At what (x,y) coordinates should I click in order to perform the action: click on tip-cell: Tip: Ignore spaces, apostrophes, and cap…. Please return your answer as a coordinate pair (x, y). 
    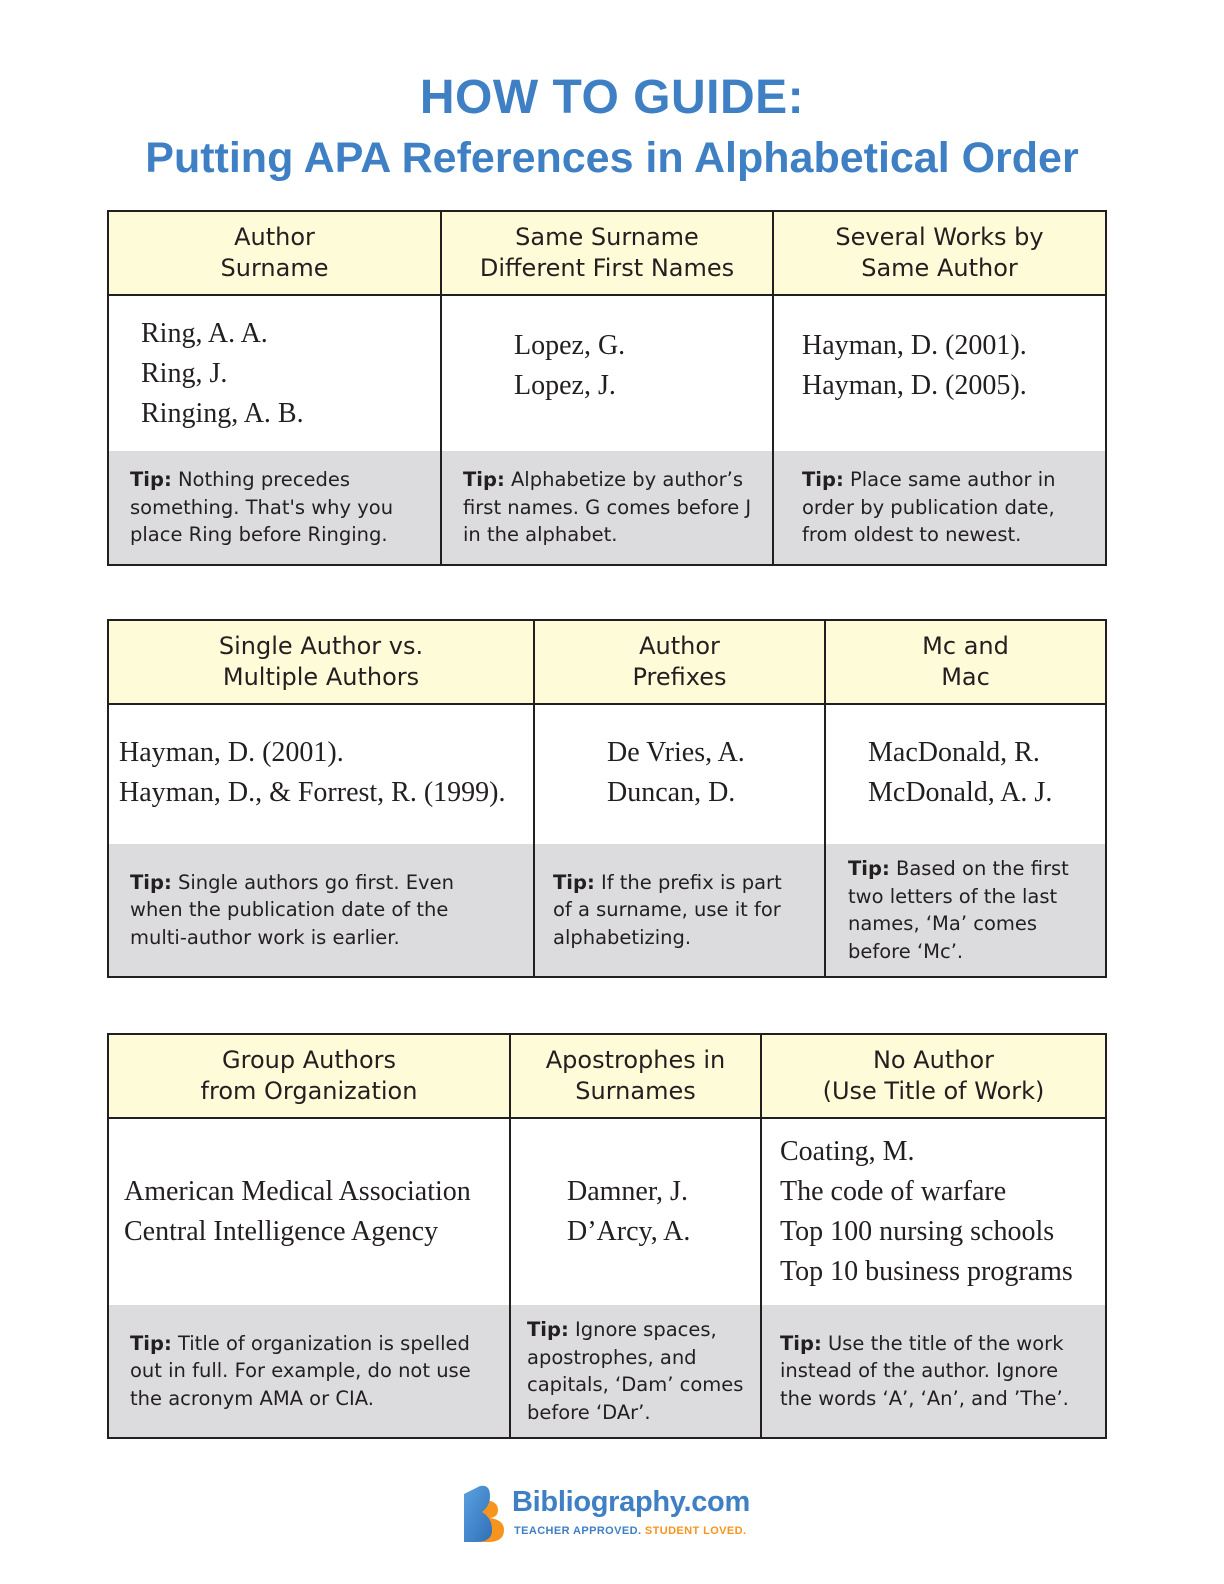
    Looking at the image, I should click on (635, 1372).